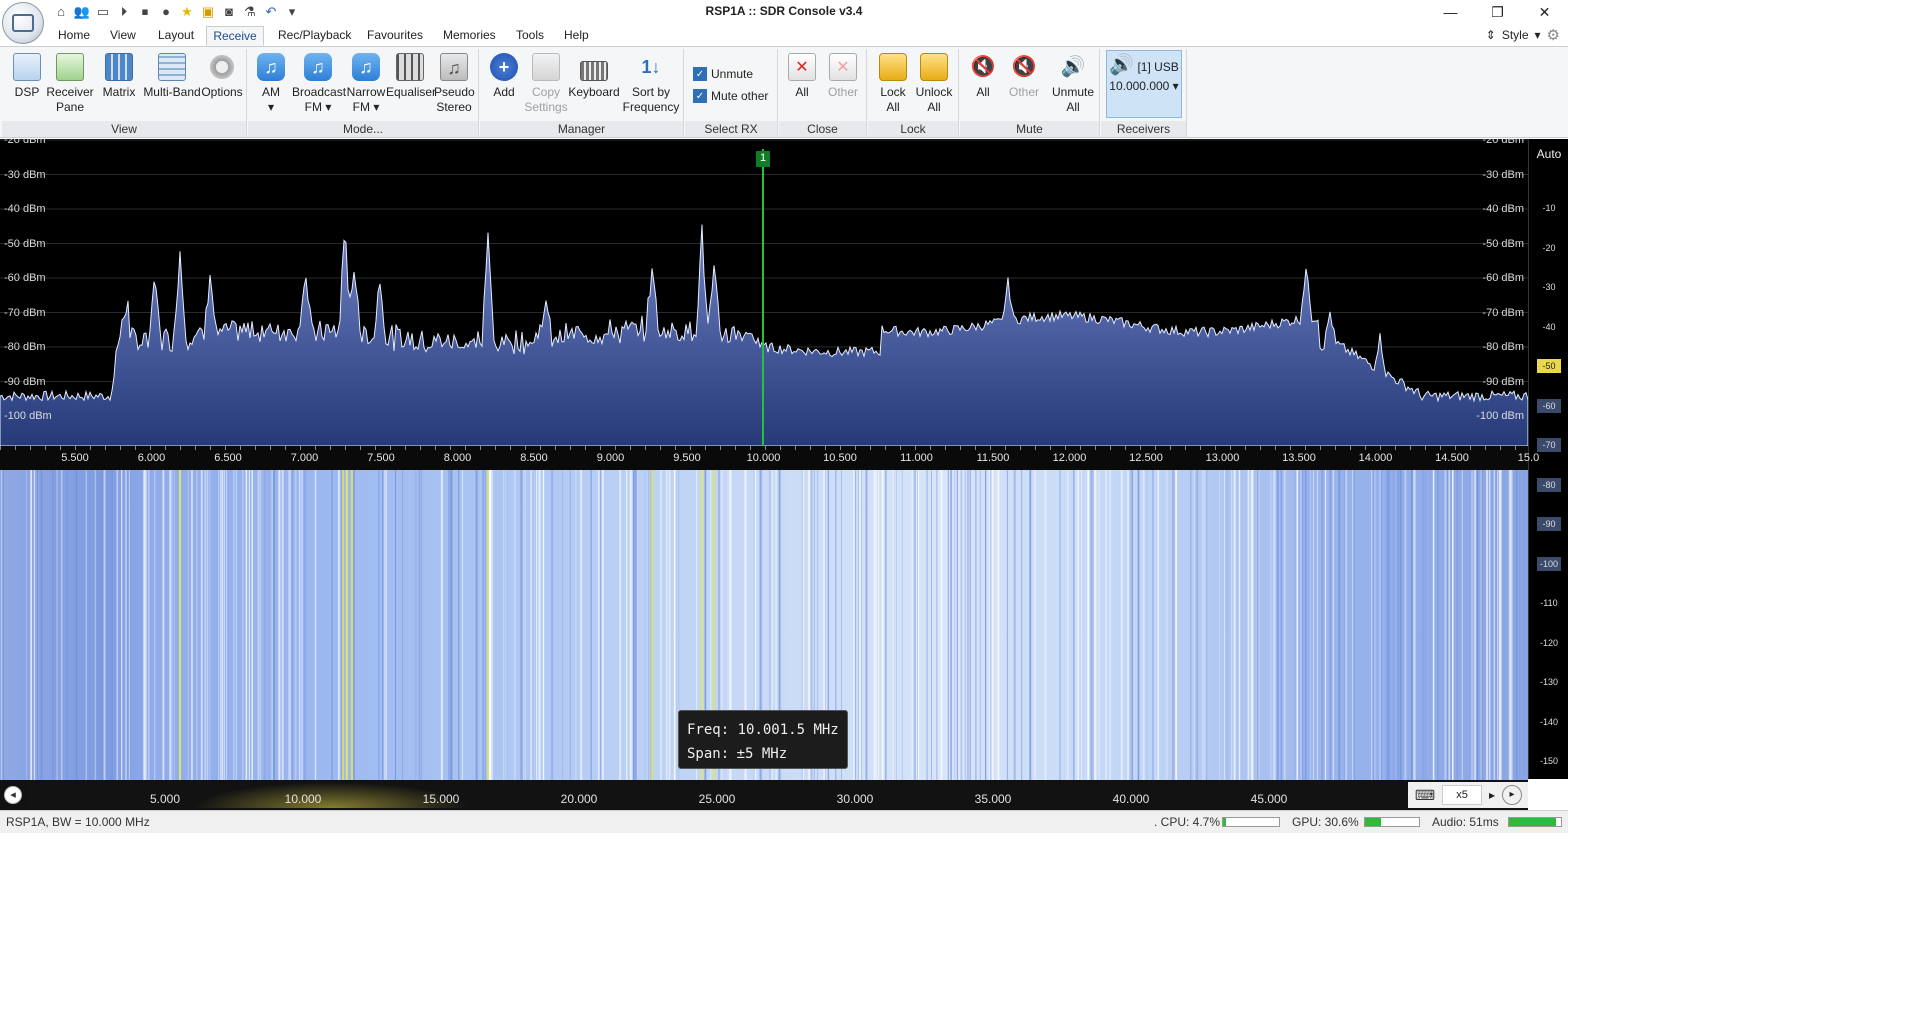  I want to click on window-controls: — ❐ ✕, so click(1497, 12).